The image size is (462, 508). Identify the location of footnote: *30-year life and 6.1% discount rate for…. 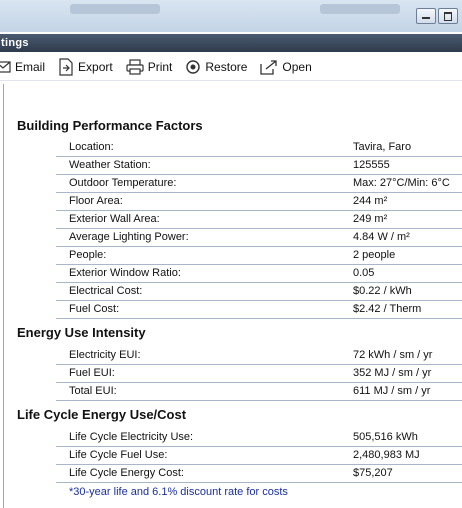
(178, 492).